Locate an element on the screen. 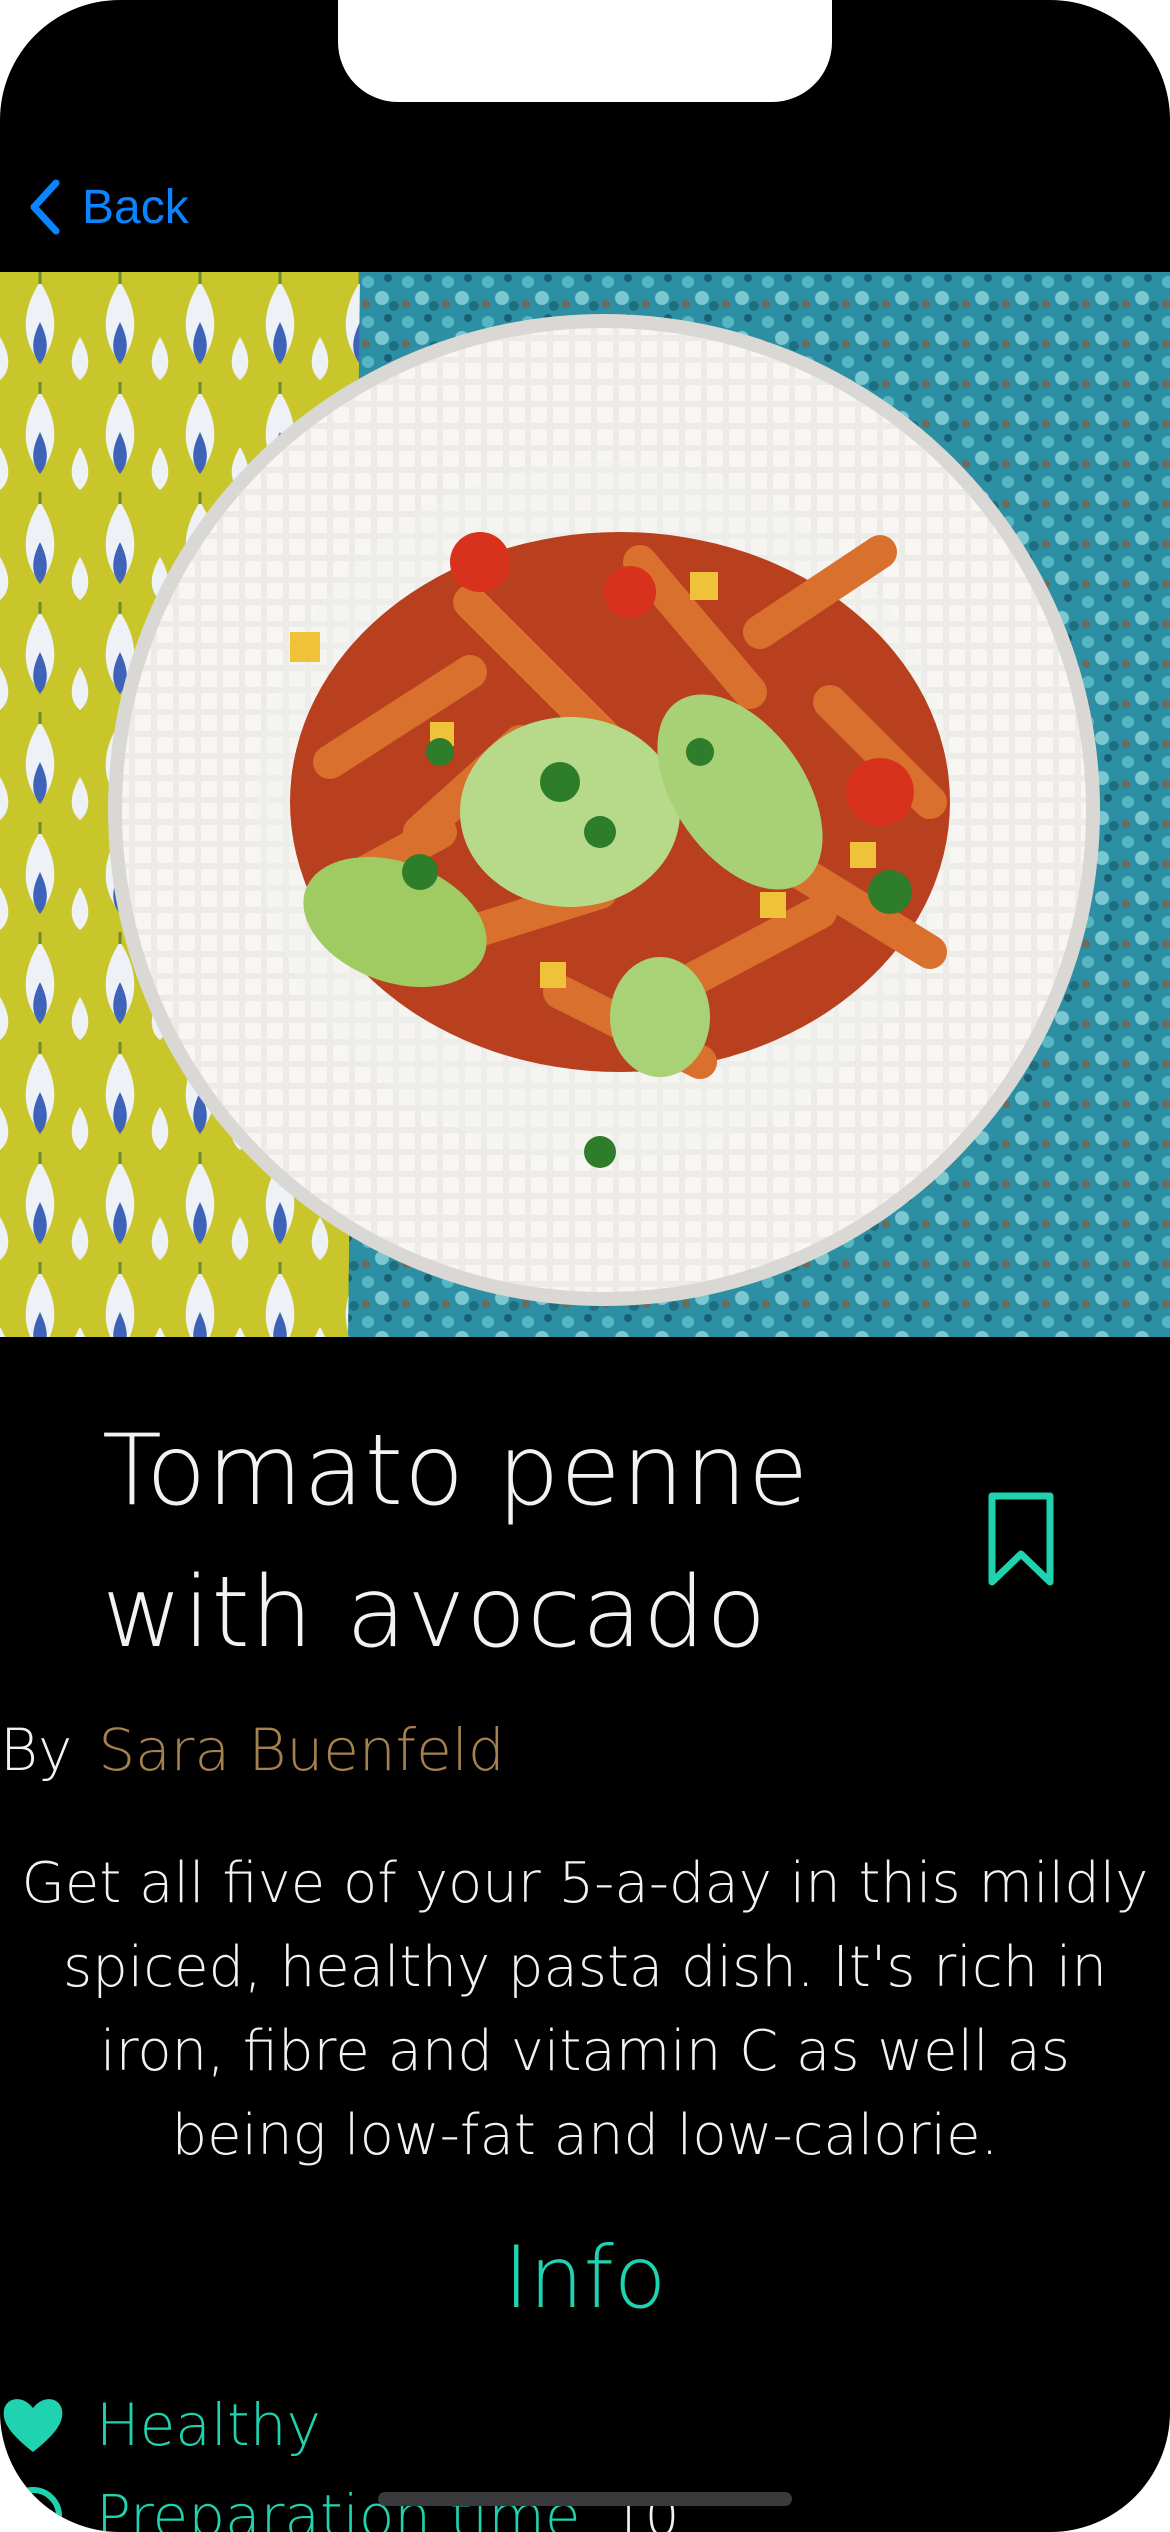  heart-icon is located at coordinates (33, 2425).